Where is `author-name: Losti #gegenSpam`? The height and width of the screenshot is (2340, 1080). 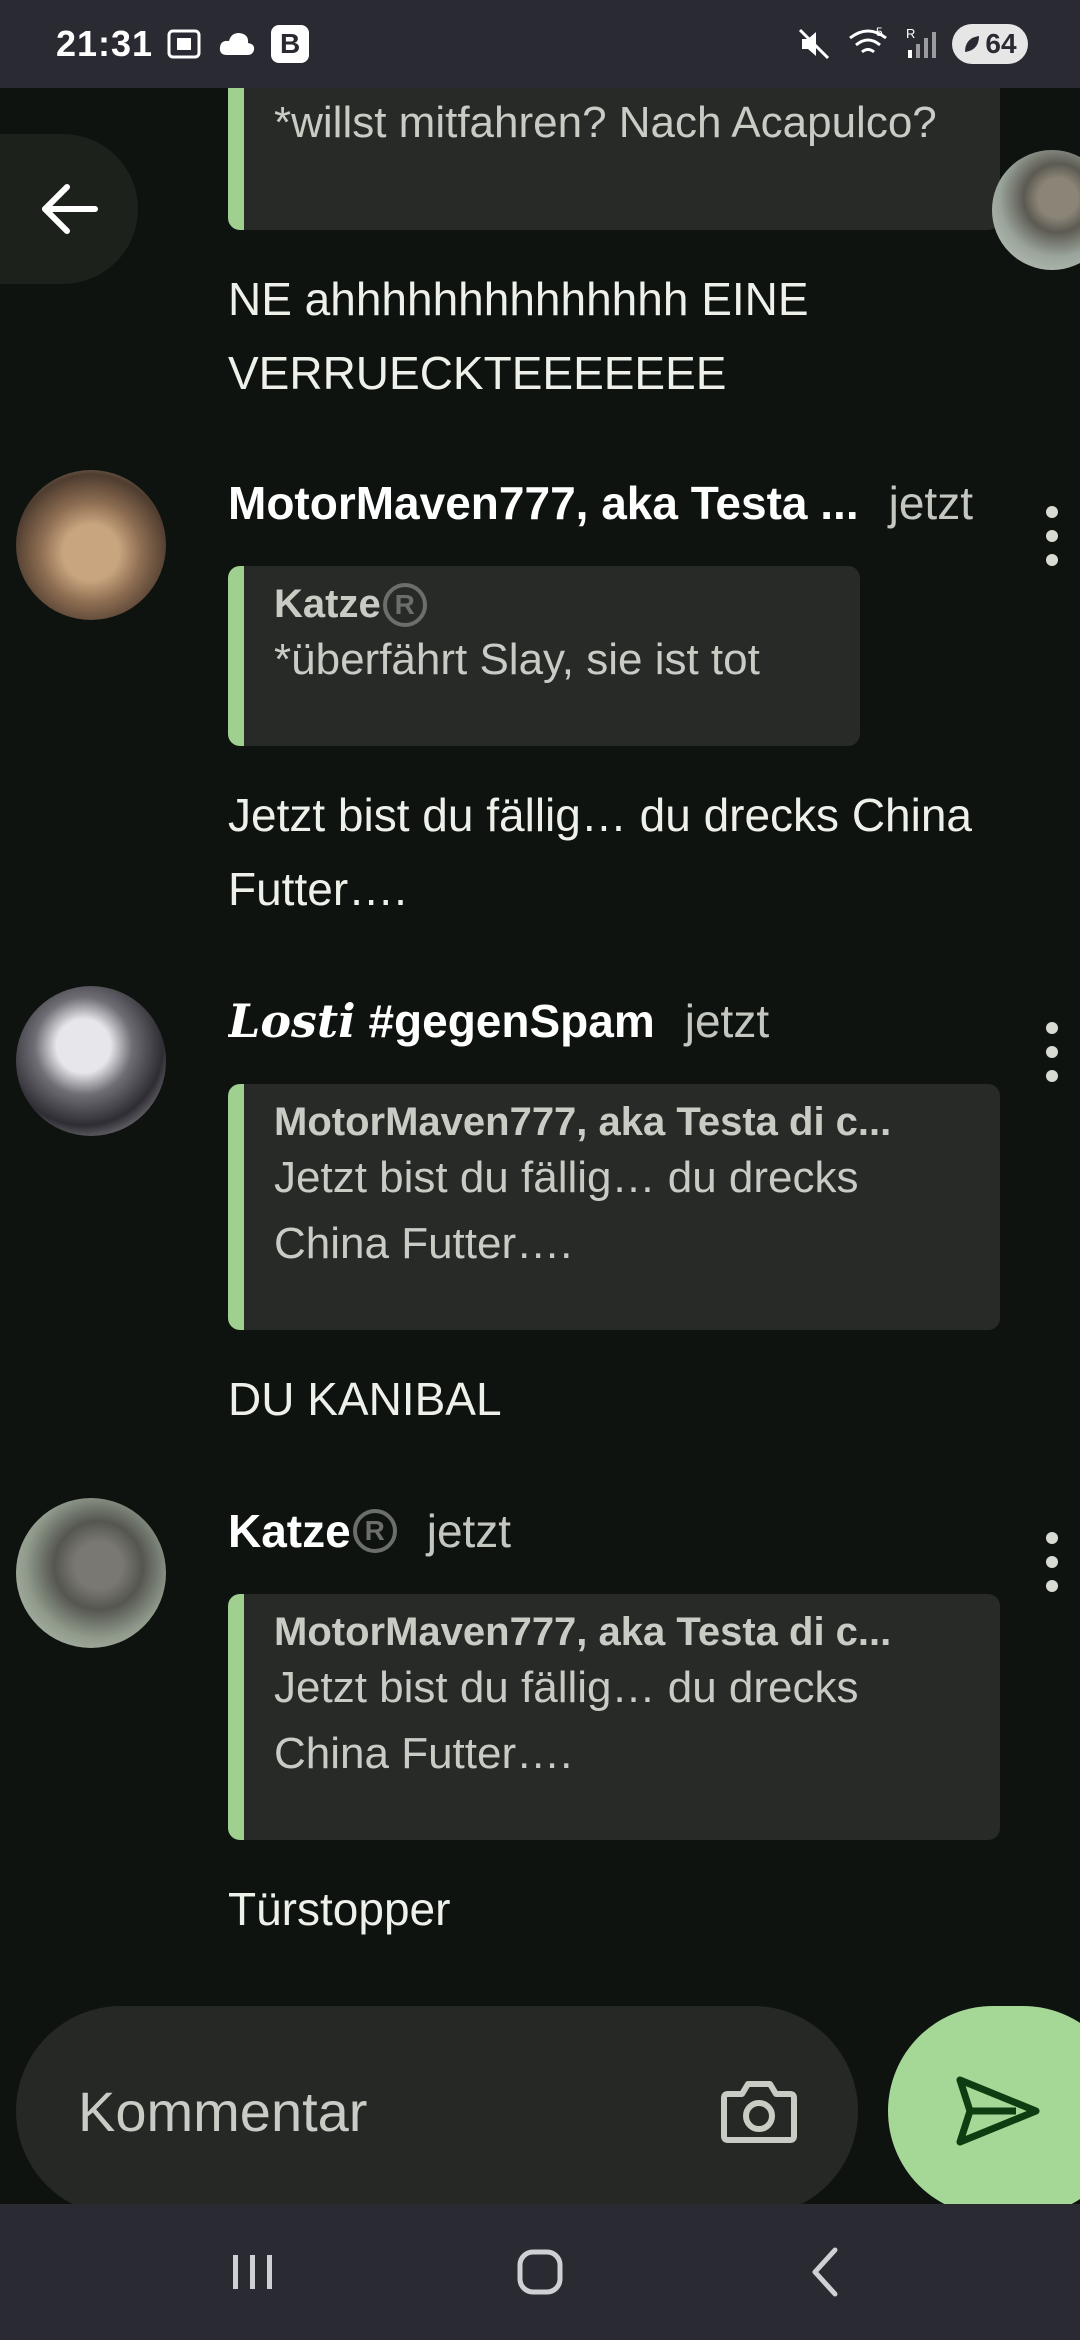 author-name: Losti #gegenSpam is located at coordinates (441, 1021).